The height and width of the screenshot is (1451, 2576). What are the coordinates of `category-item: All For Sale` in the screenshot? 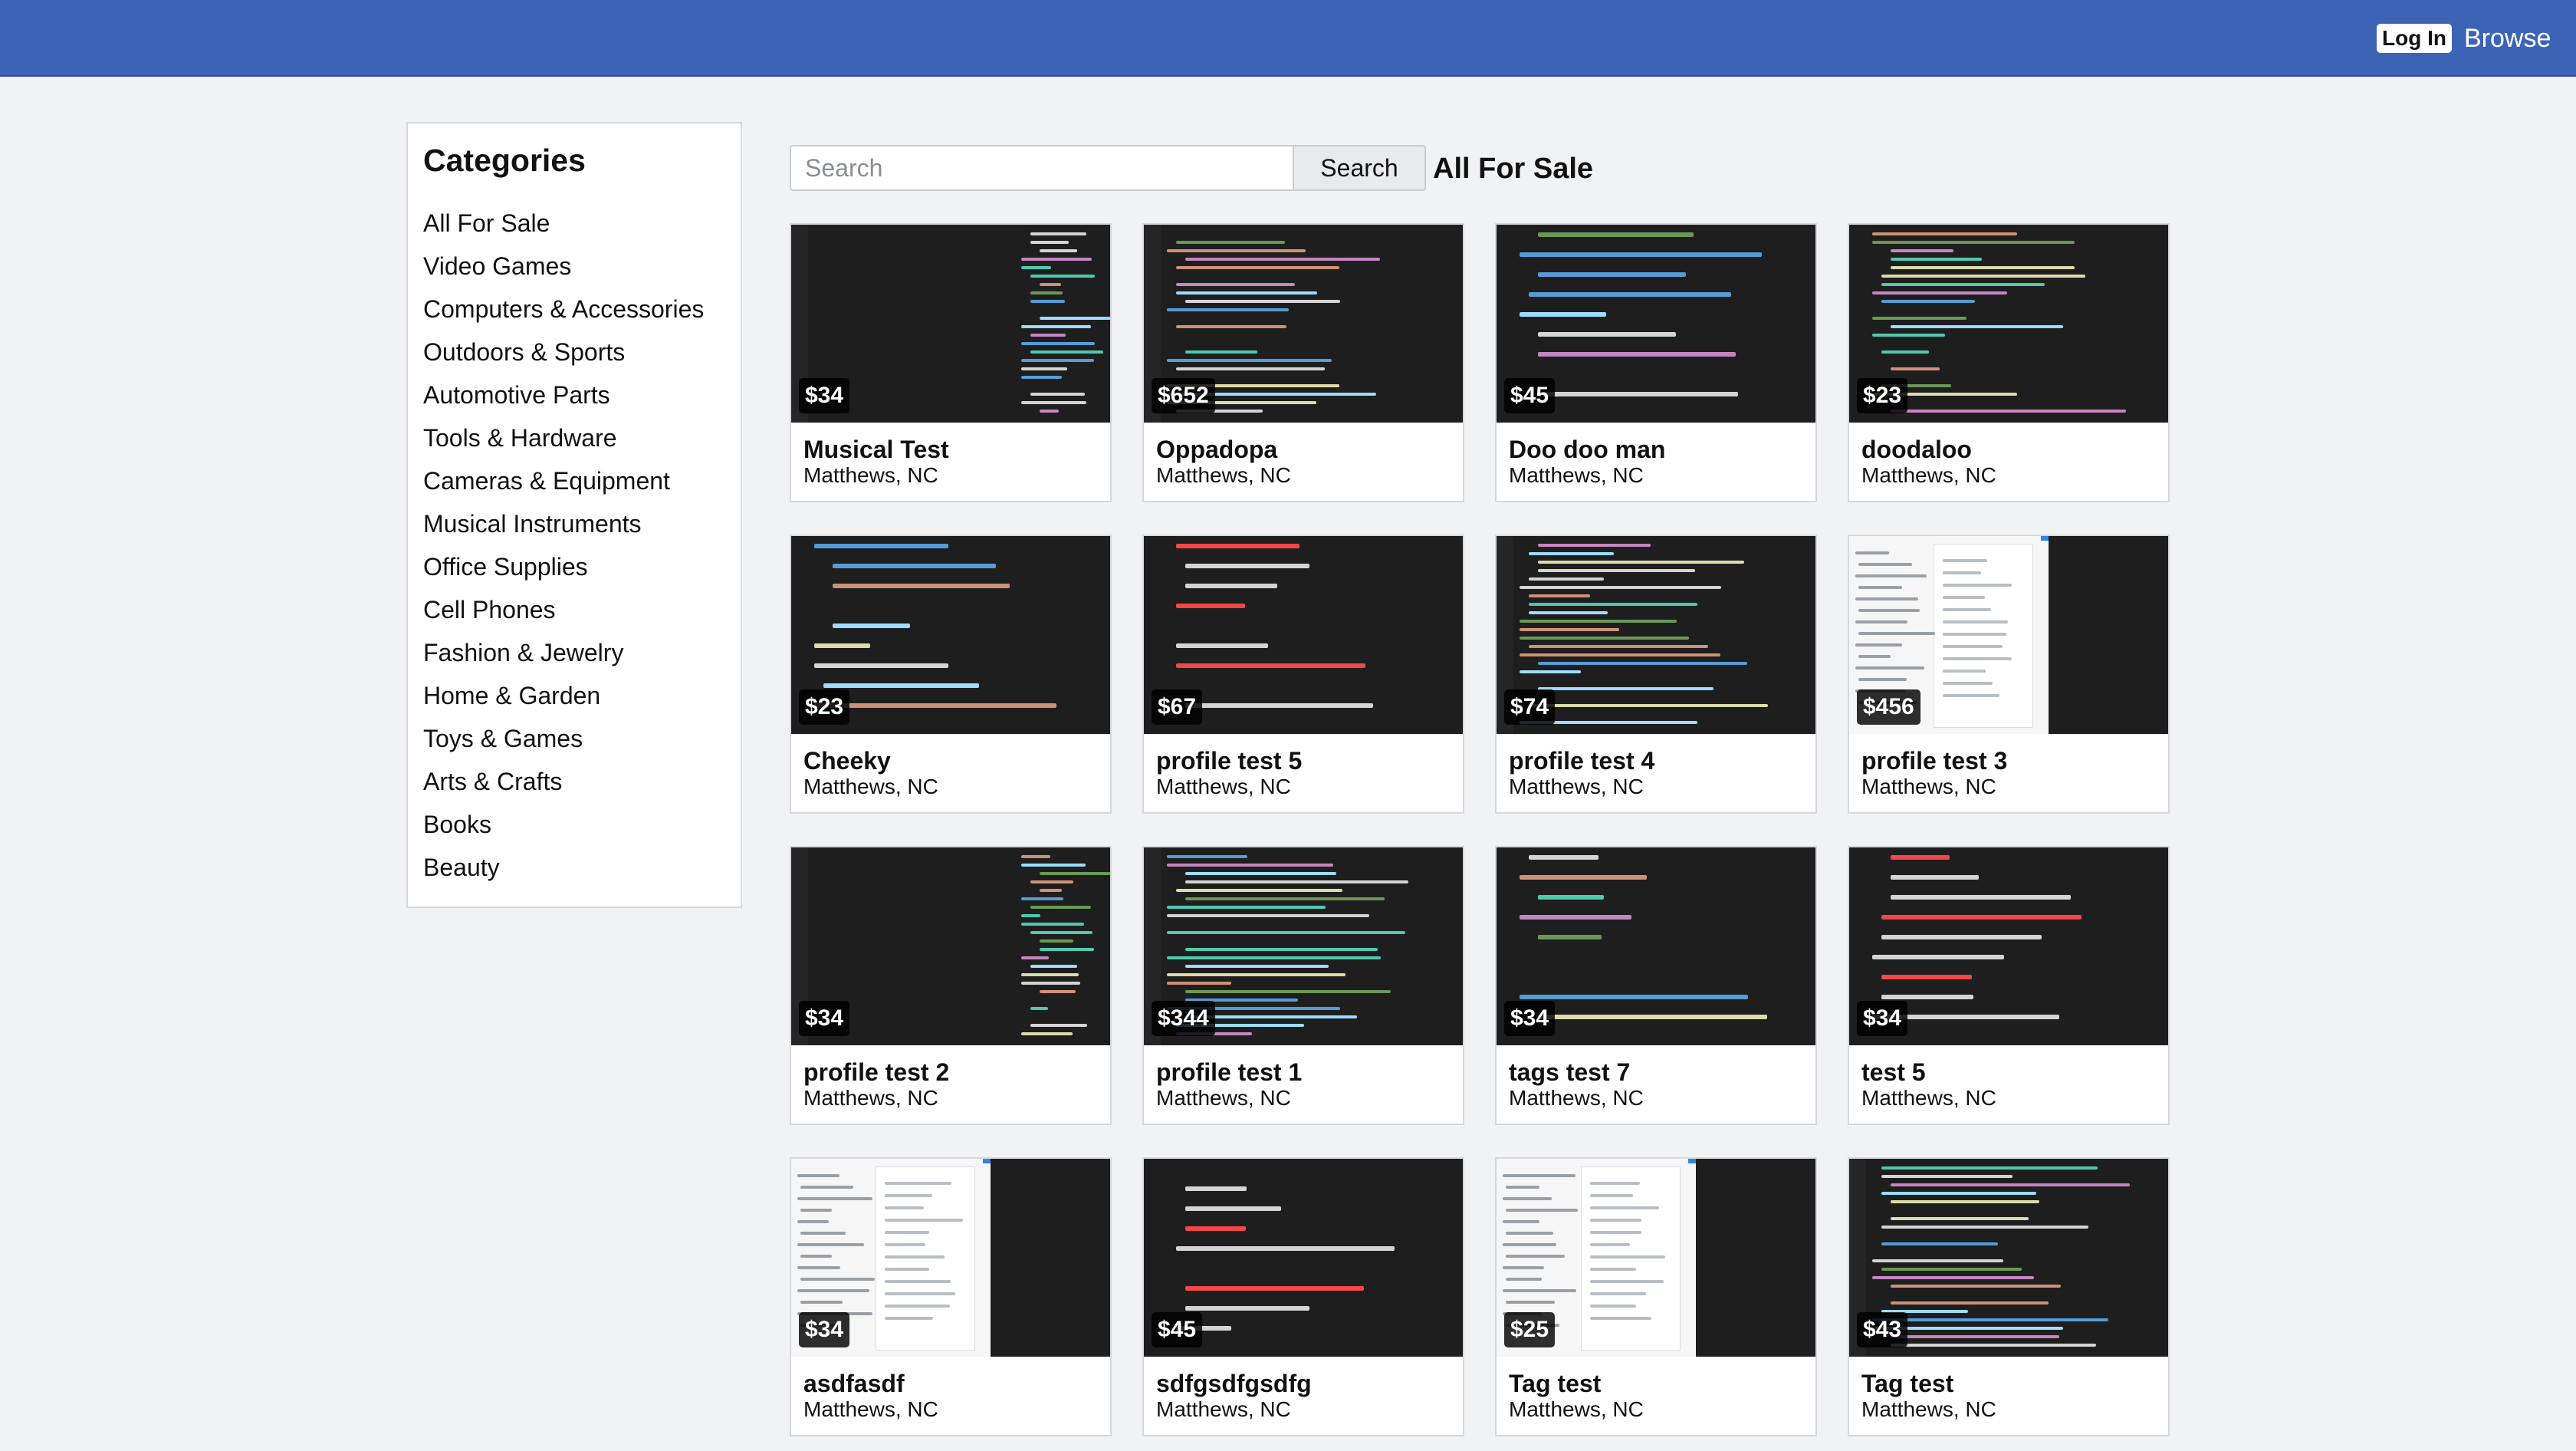 It's located at (563, 223).